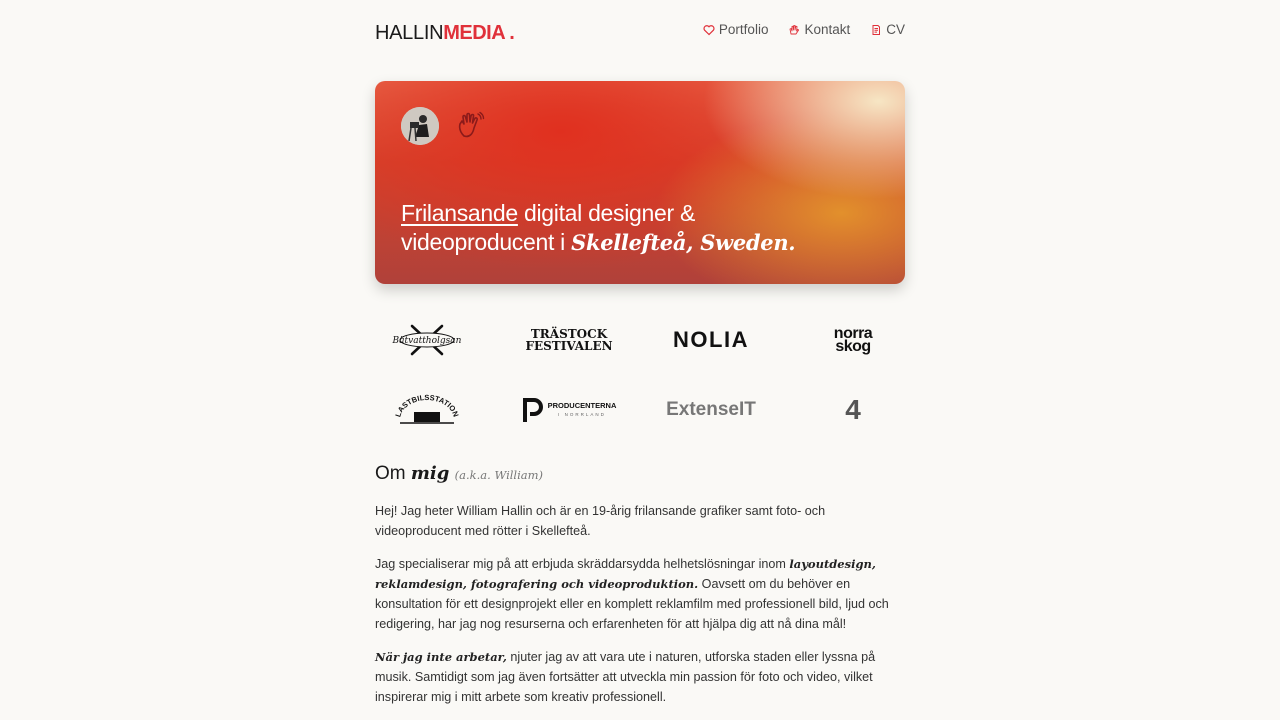  I want to click on heart-icon, so click(709, 29).